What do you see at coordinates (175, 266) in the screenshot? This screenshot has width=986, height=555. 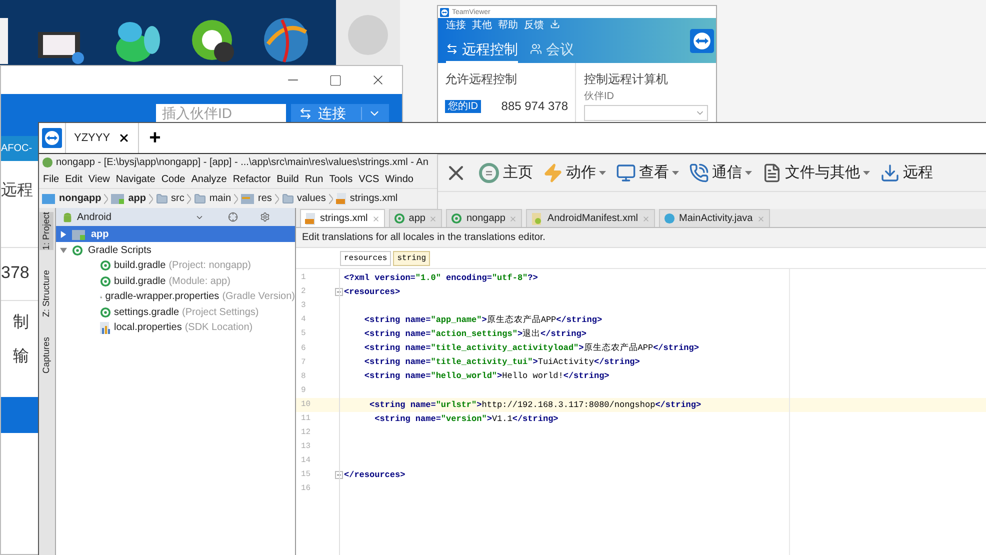 I see `tree-item: build.gradle (Project: nongapp)` at bounding box center [175, 266].